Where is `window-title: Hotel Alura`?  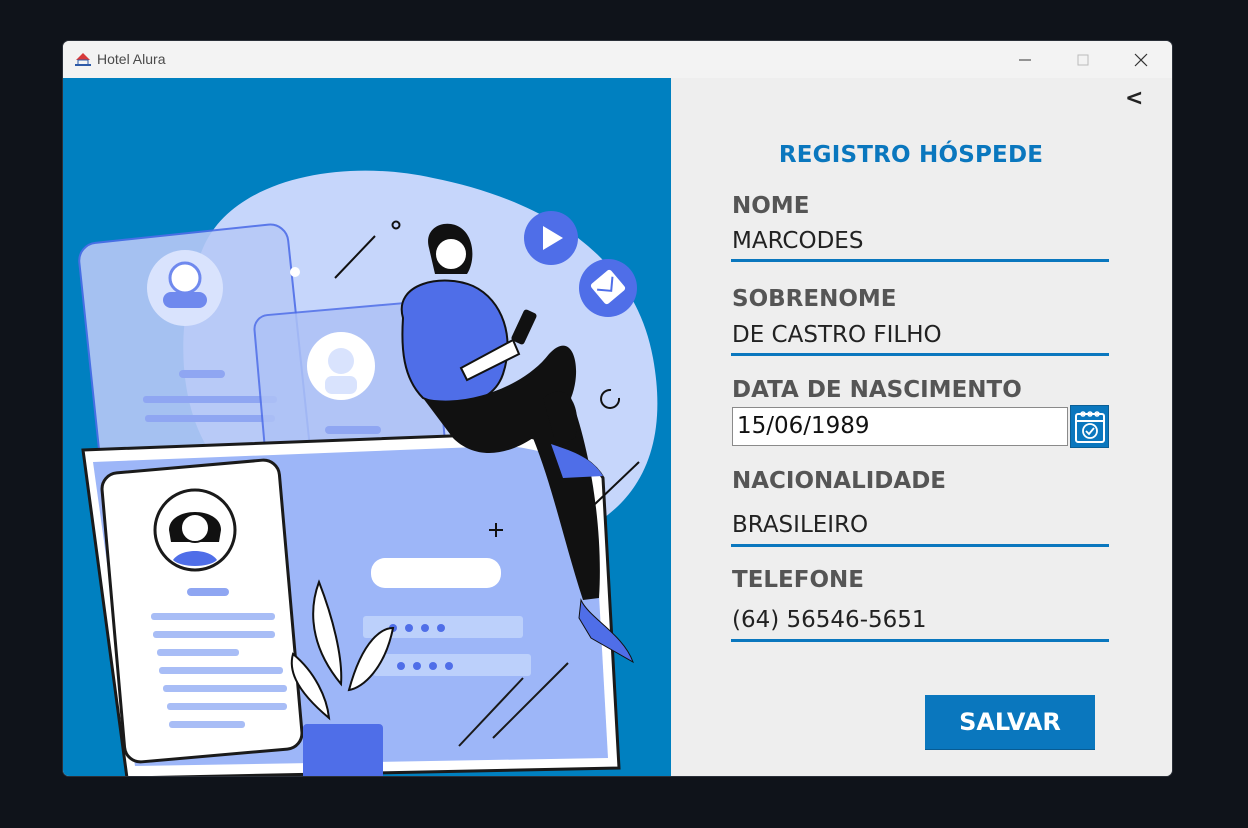 window-title: Hotel Alura is located at coordinates (131, 59).